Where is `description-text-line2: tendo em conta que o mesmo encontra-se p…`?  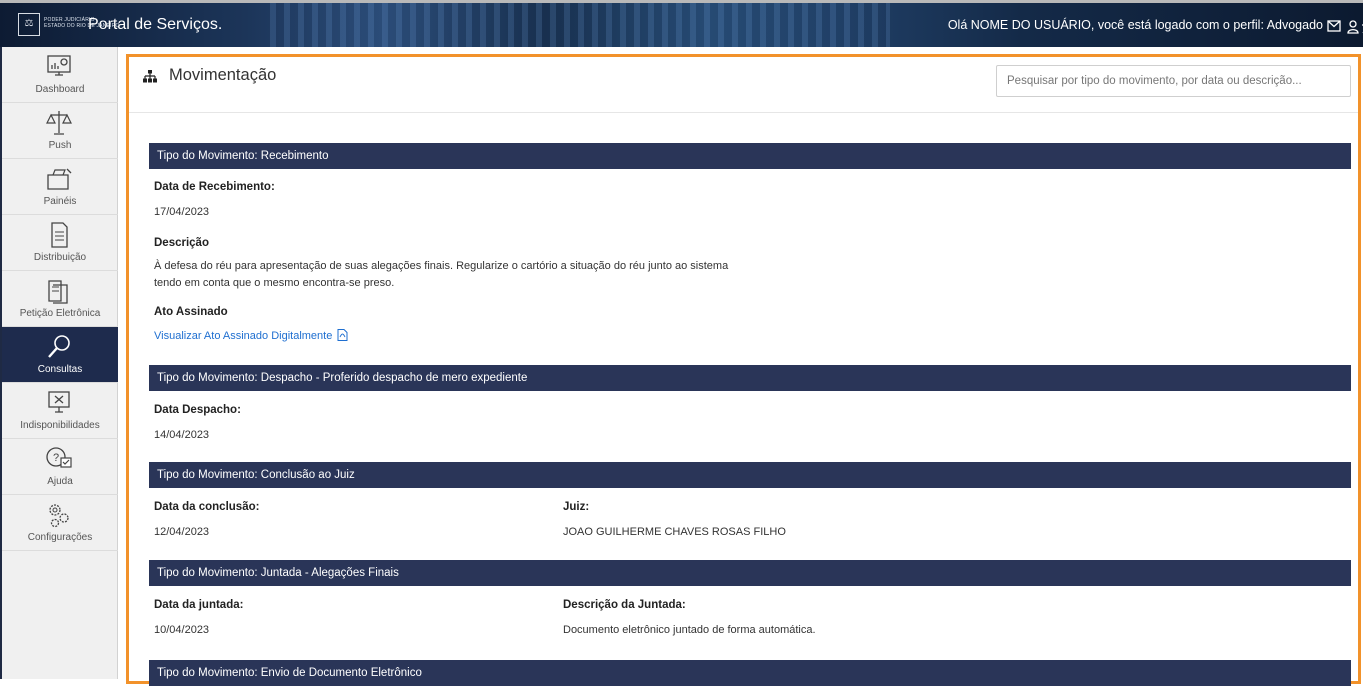 description-text-line2: tendo em conta que o mesmo encontra-se p… is located at coordinates (274, 283).